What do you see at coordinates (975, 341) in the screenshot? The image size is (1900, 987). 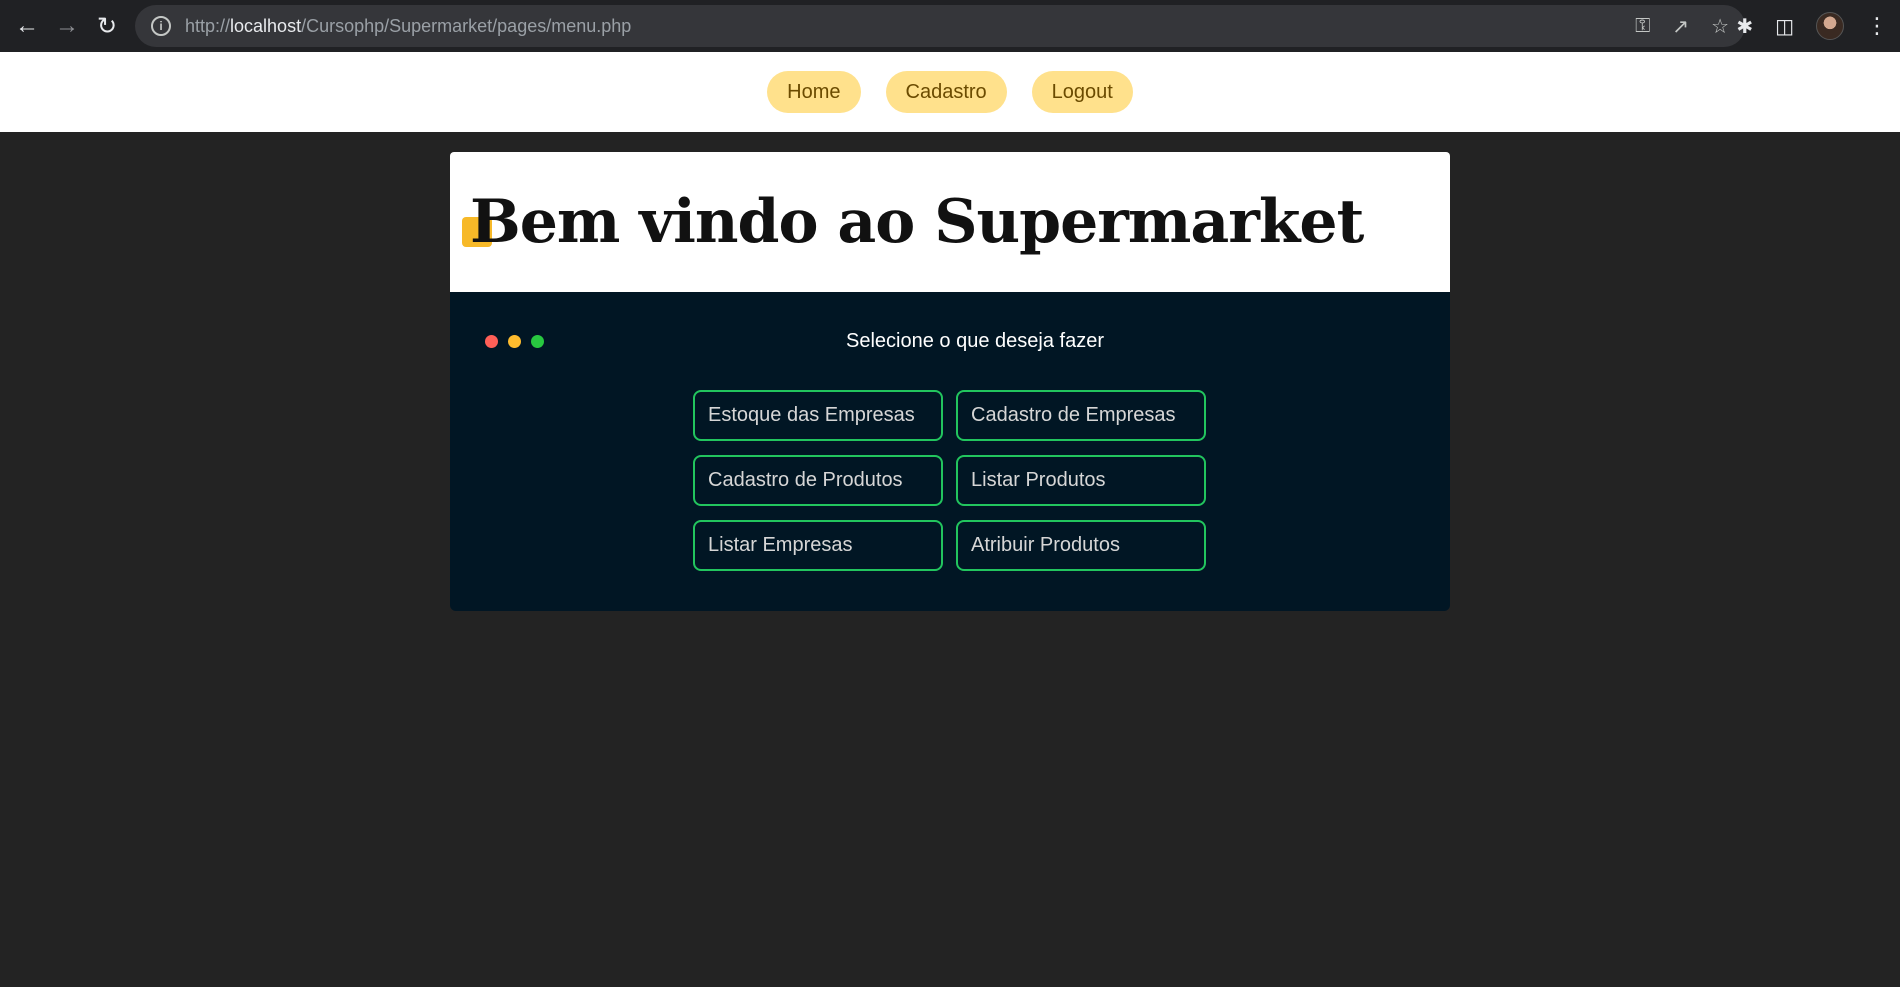 I see `panel-subtitle: Selecione o que deseja fazer` at bounding box center [975, 341].